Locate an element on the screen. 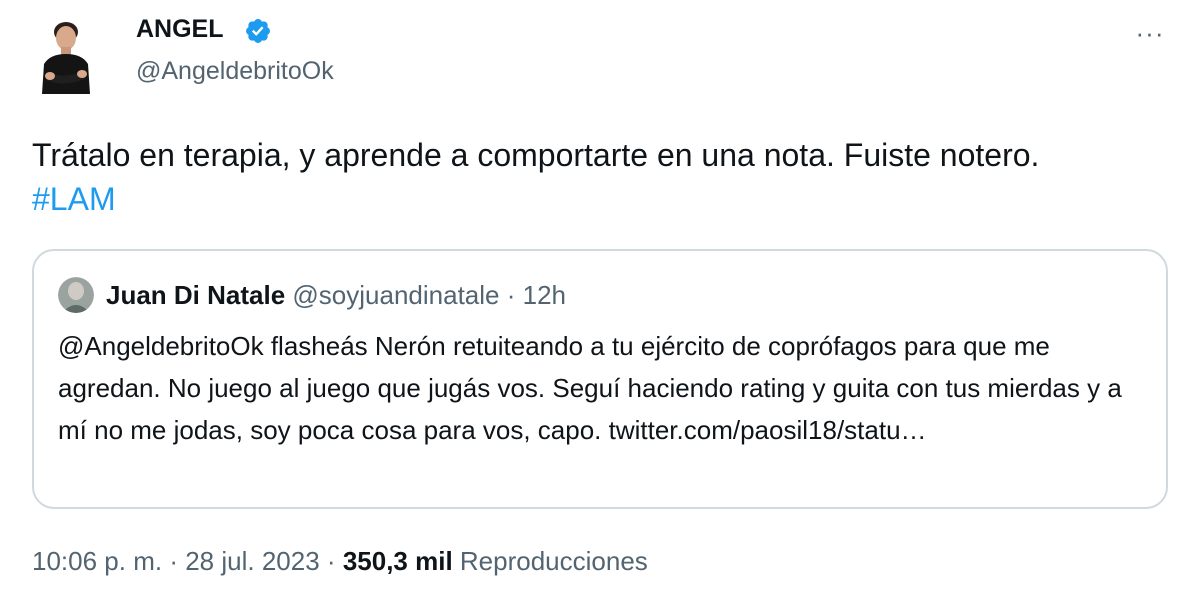  verified-badge-icon is located at coordinates (258, 31).